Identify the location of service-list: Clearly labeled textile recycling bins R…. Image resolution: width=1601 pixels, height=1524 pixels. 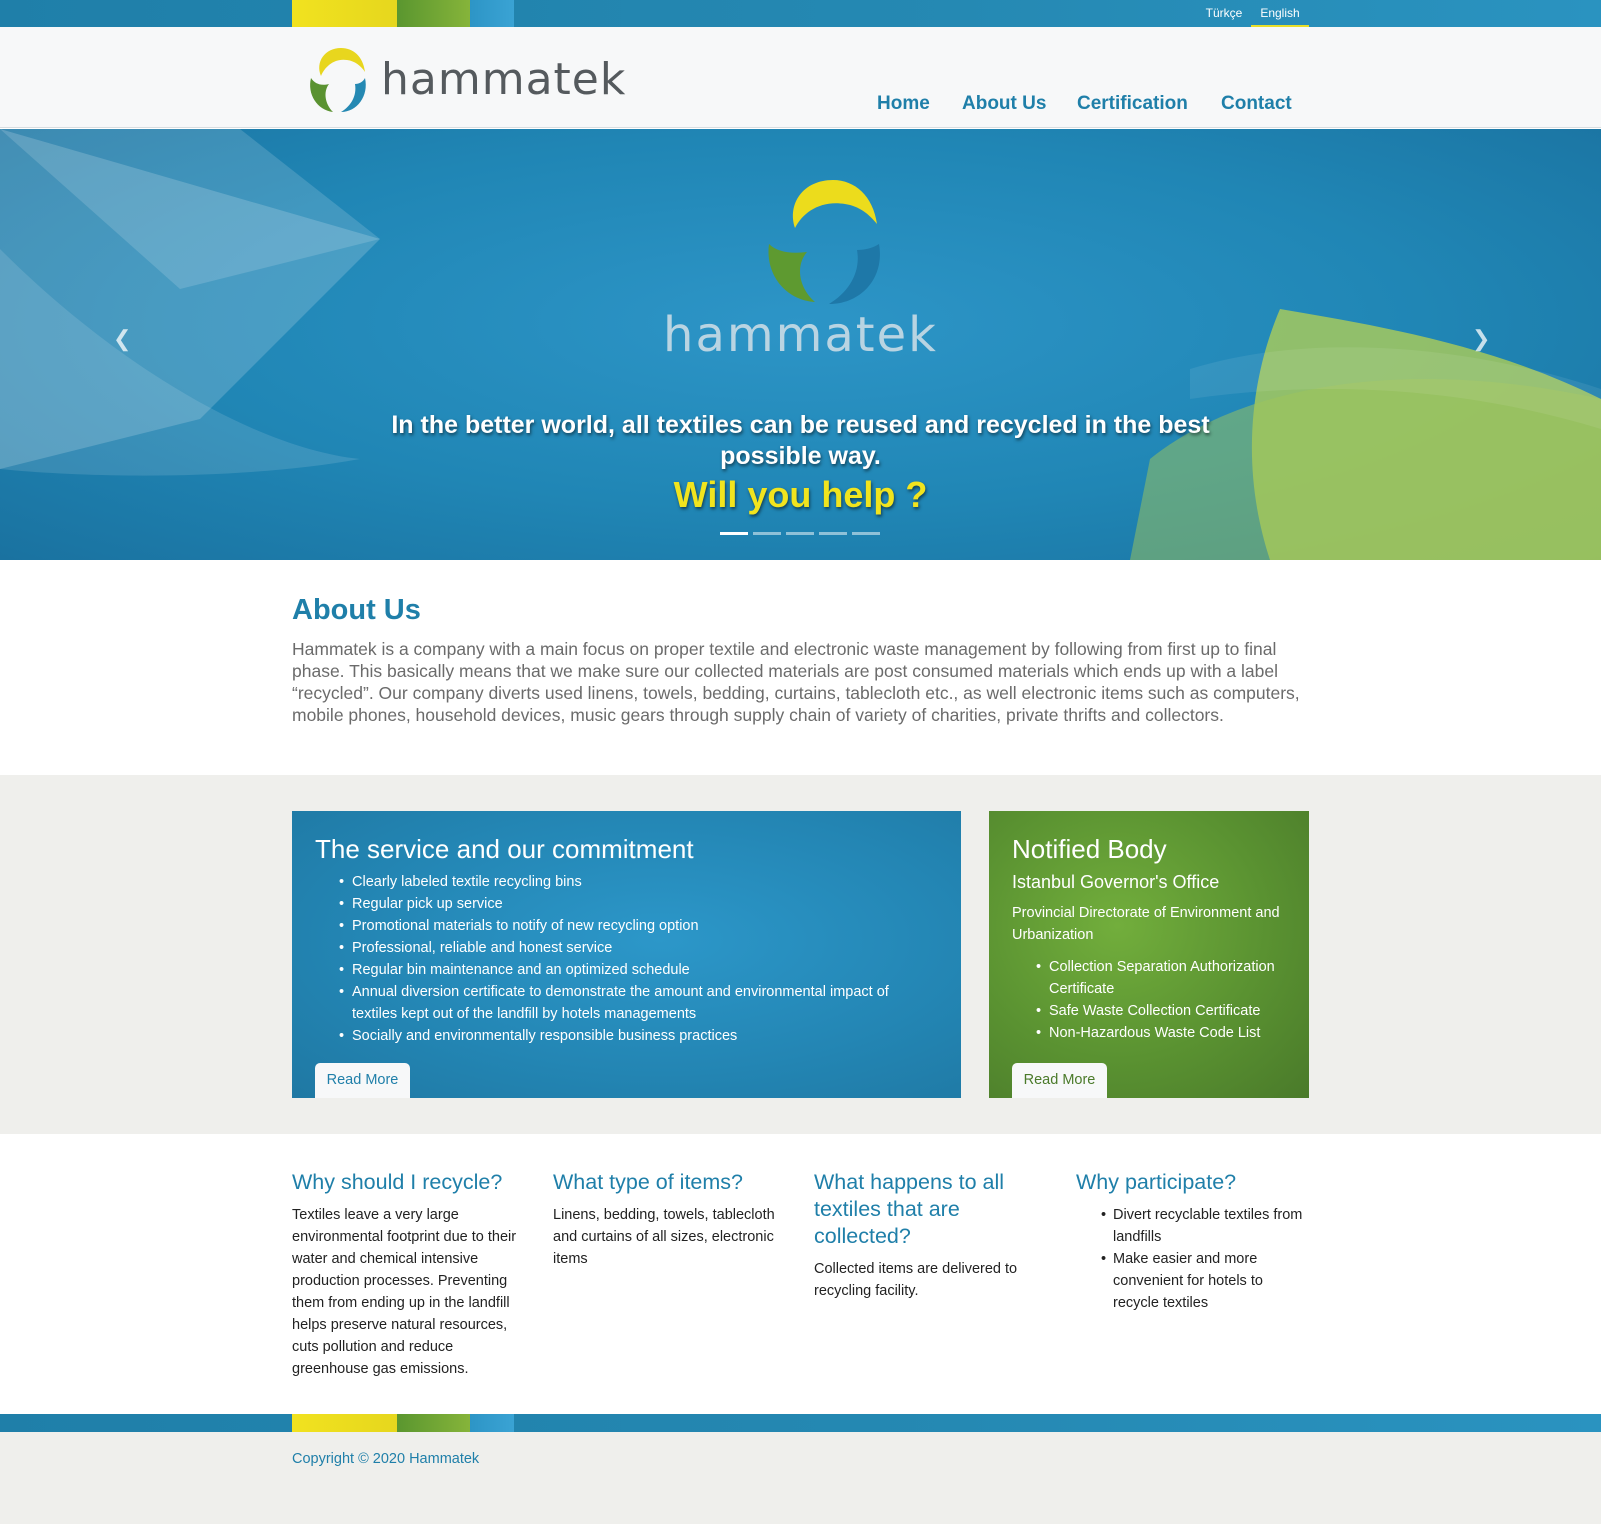
(625, 959).